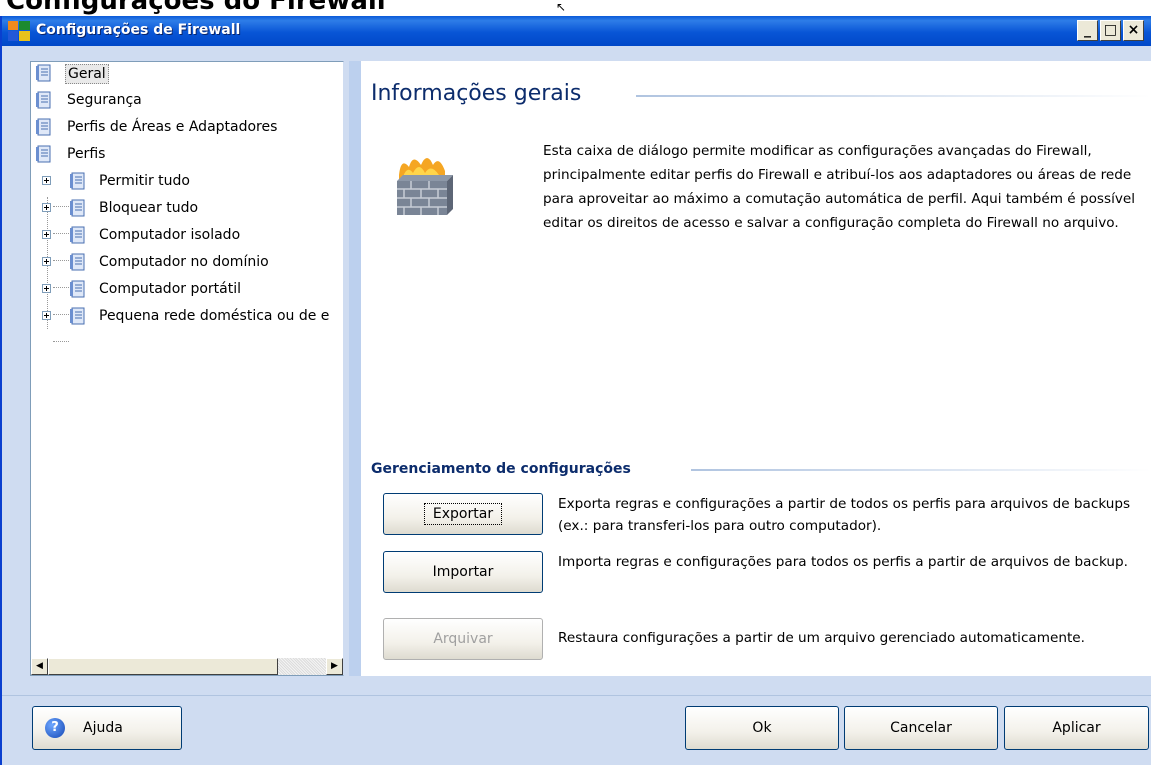 This screenshot has width=1151, height=765. Describe the element at coordinates (170, 289) in the screenshot. I see `tree-item-label: Computador portátil` at that location.